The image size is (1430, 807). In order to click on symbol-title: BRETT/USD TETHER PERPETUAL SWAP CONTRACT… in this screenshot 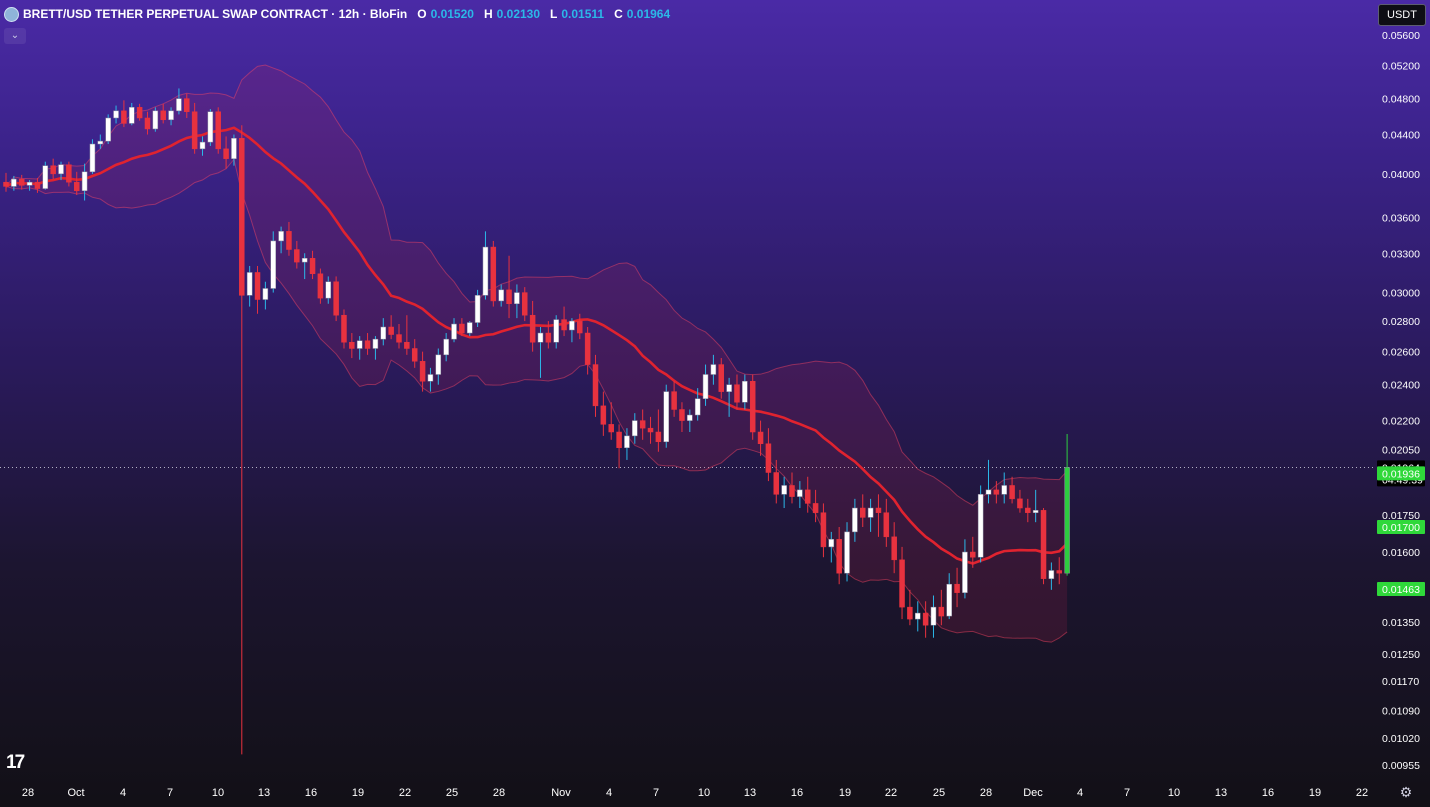, I will do `click(215, 14)`.